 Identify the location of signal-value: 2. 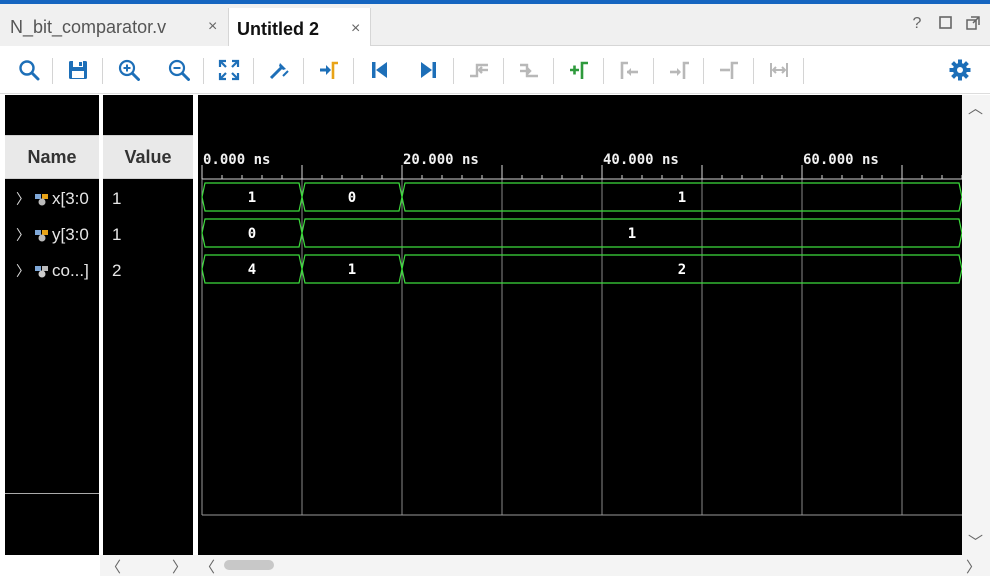
(117, 270).